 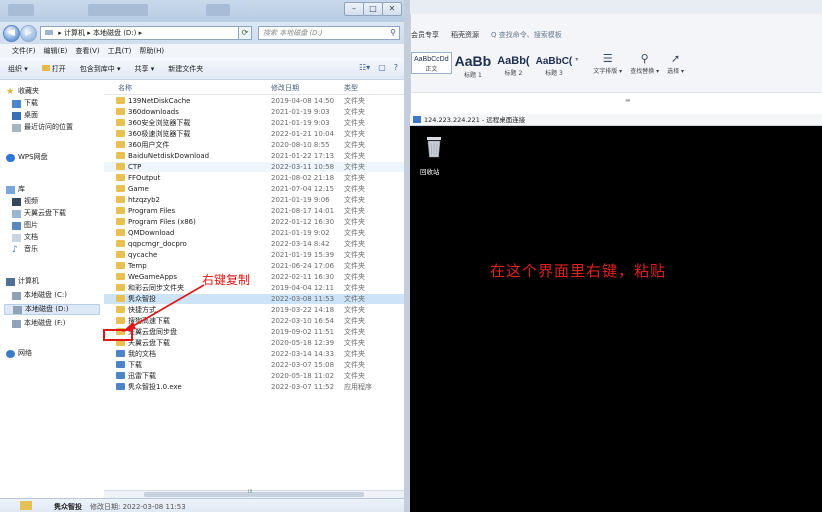 I want to click on file-row: 天翼云盘下载 2020-05-18 12:39 文件夹, so click(x=254, y=343).